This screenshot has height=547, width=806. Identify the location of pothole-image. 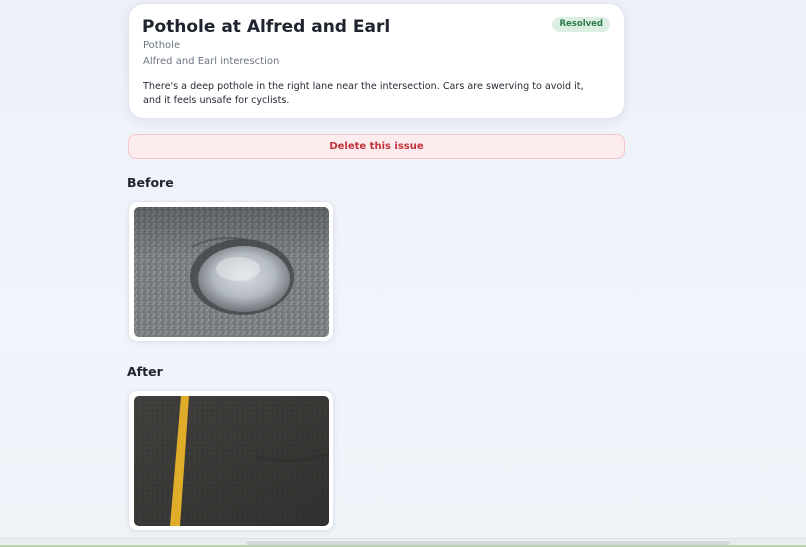
(231, 272).